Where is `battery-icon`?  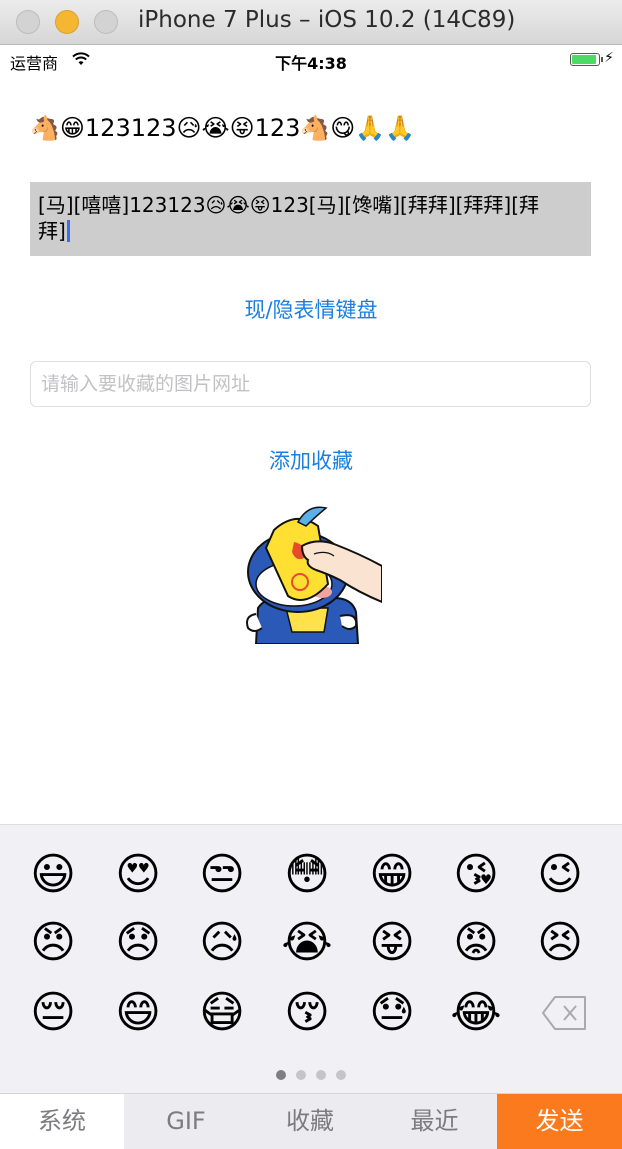 battery-icon is located at coordinates (586, 59).